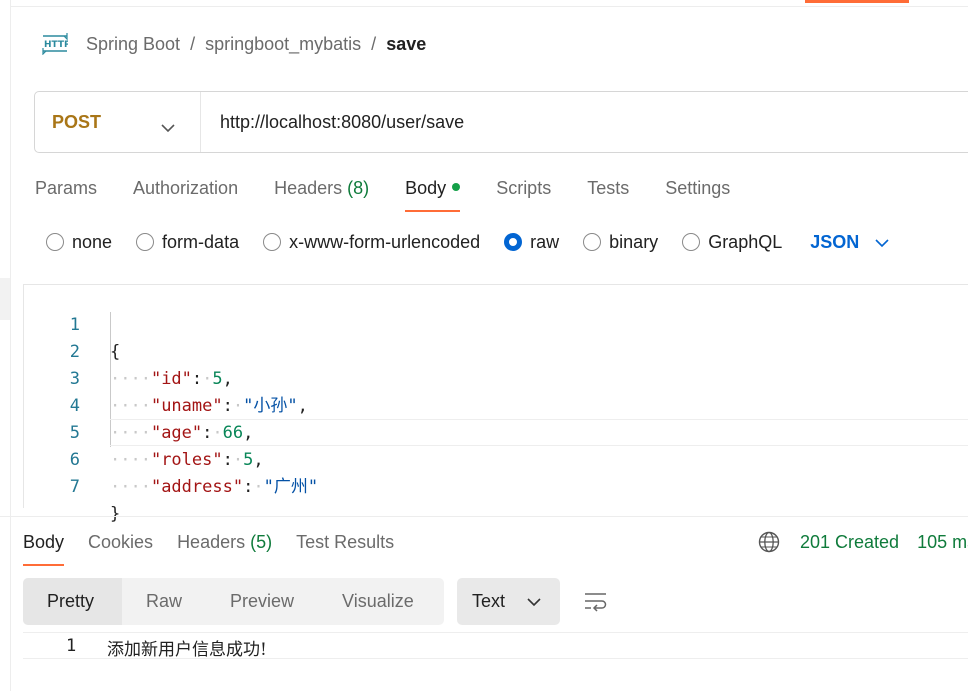 This screenshot has width=968, height=691. What do you see at coordinates (501, 122) in the screenshot?
I see `request-url-bar: POST http://localhost:8080/user/save` at bounding box center [501, 122].